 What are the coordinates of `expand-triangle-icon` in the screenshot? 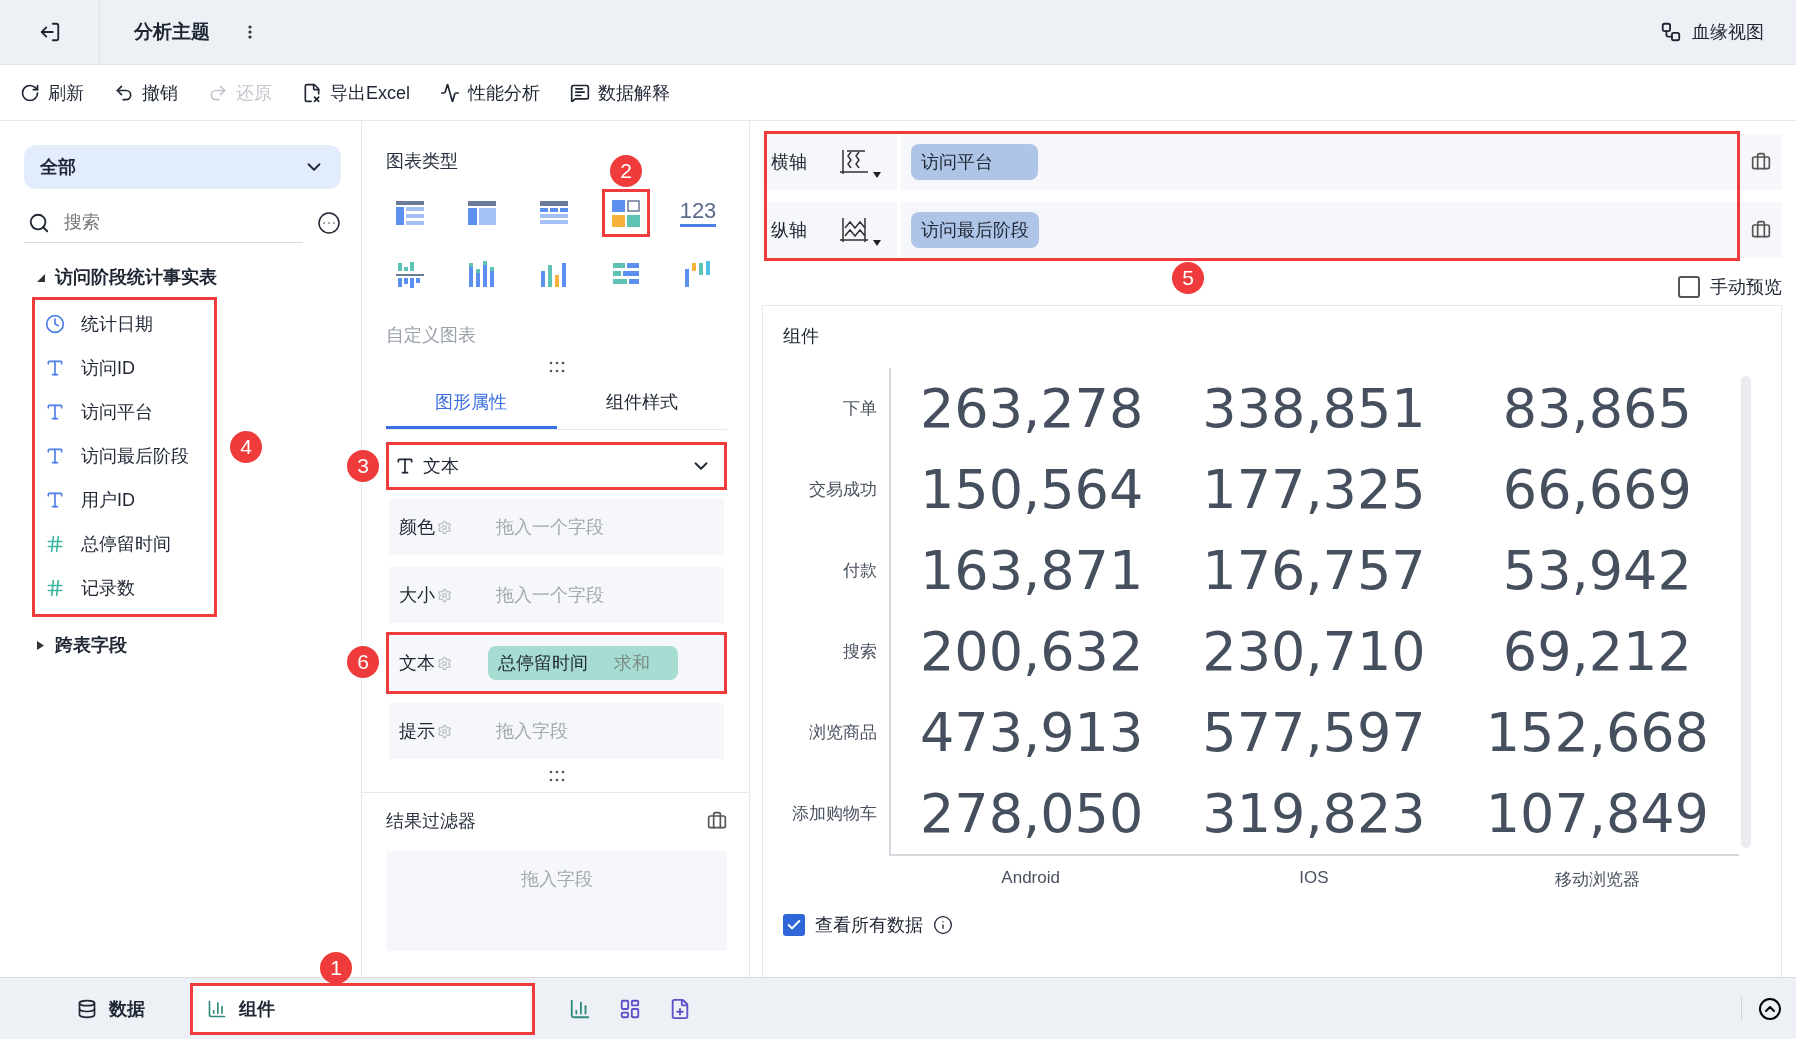 It's located at (40, 645).